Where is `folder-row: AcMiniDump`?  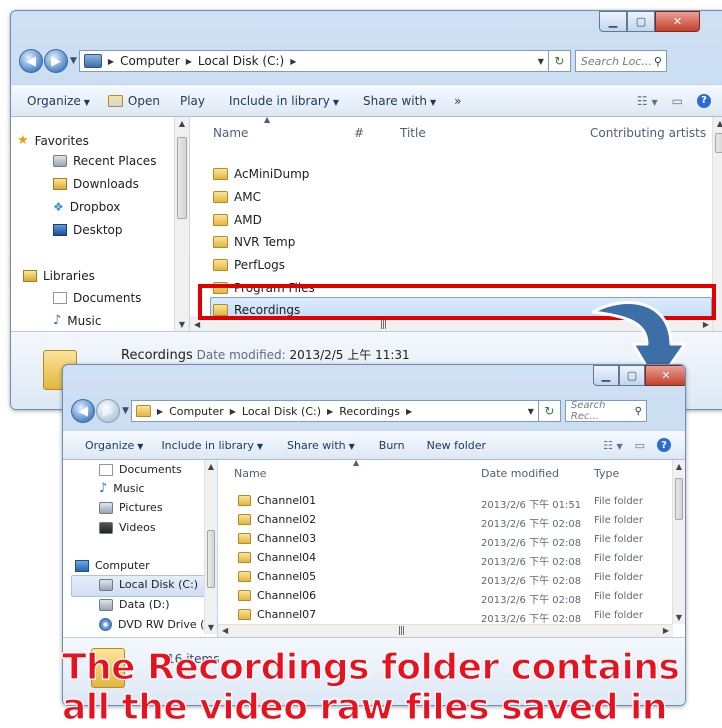 folder-row: AcMiniDump is located at coordinates (261, 174).